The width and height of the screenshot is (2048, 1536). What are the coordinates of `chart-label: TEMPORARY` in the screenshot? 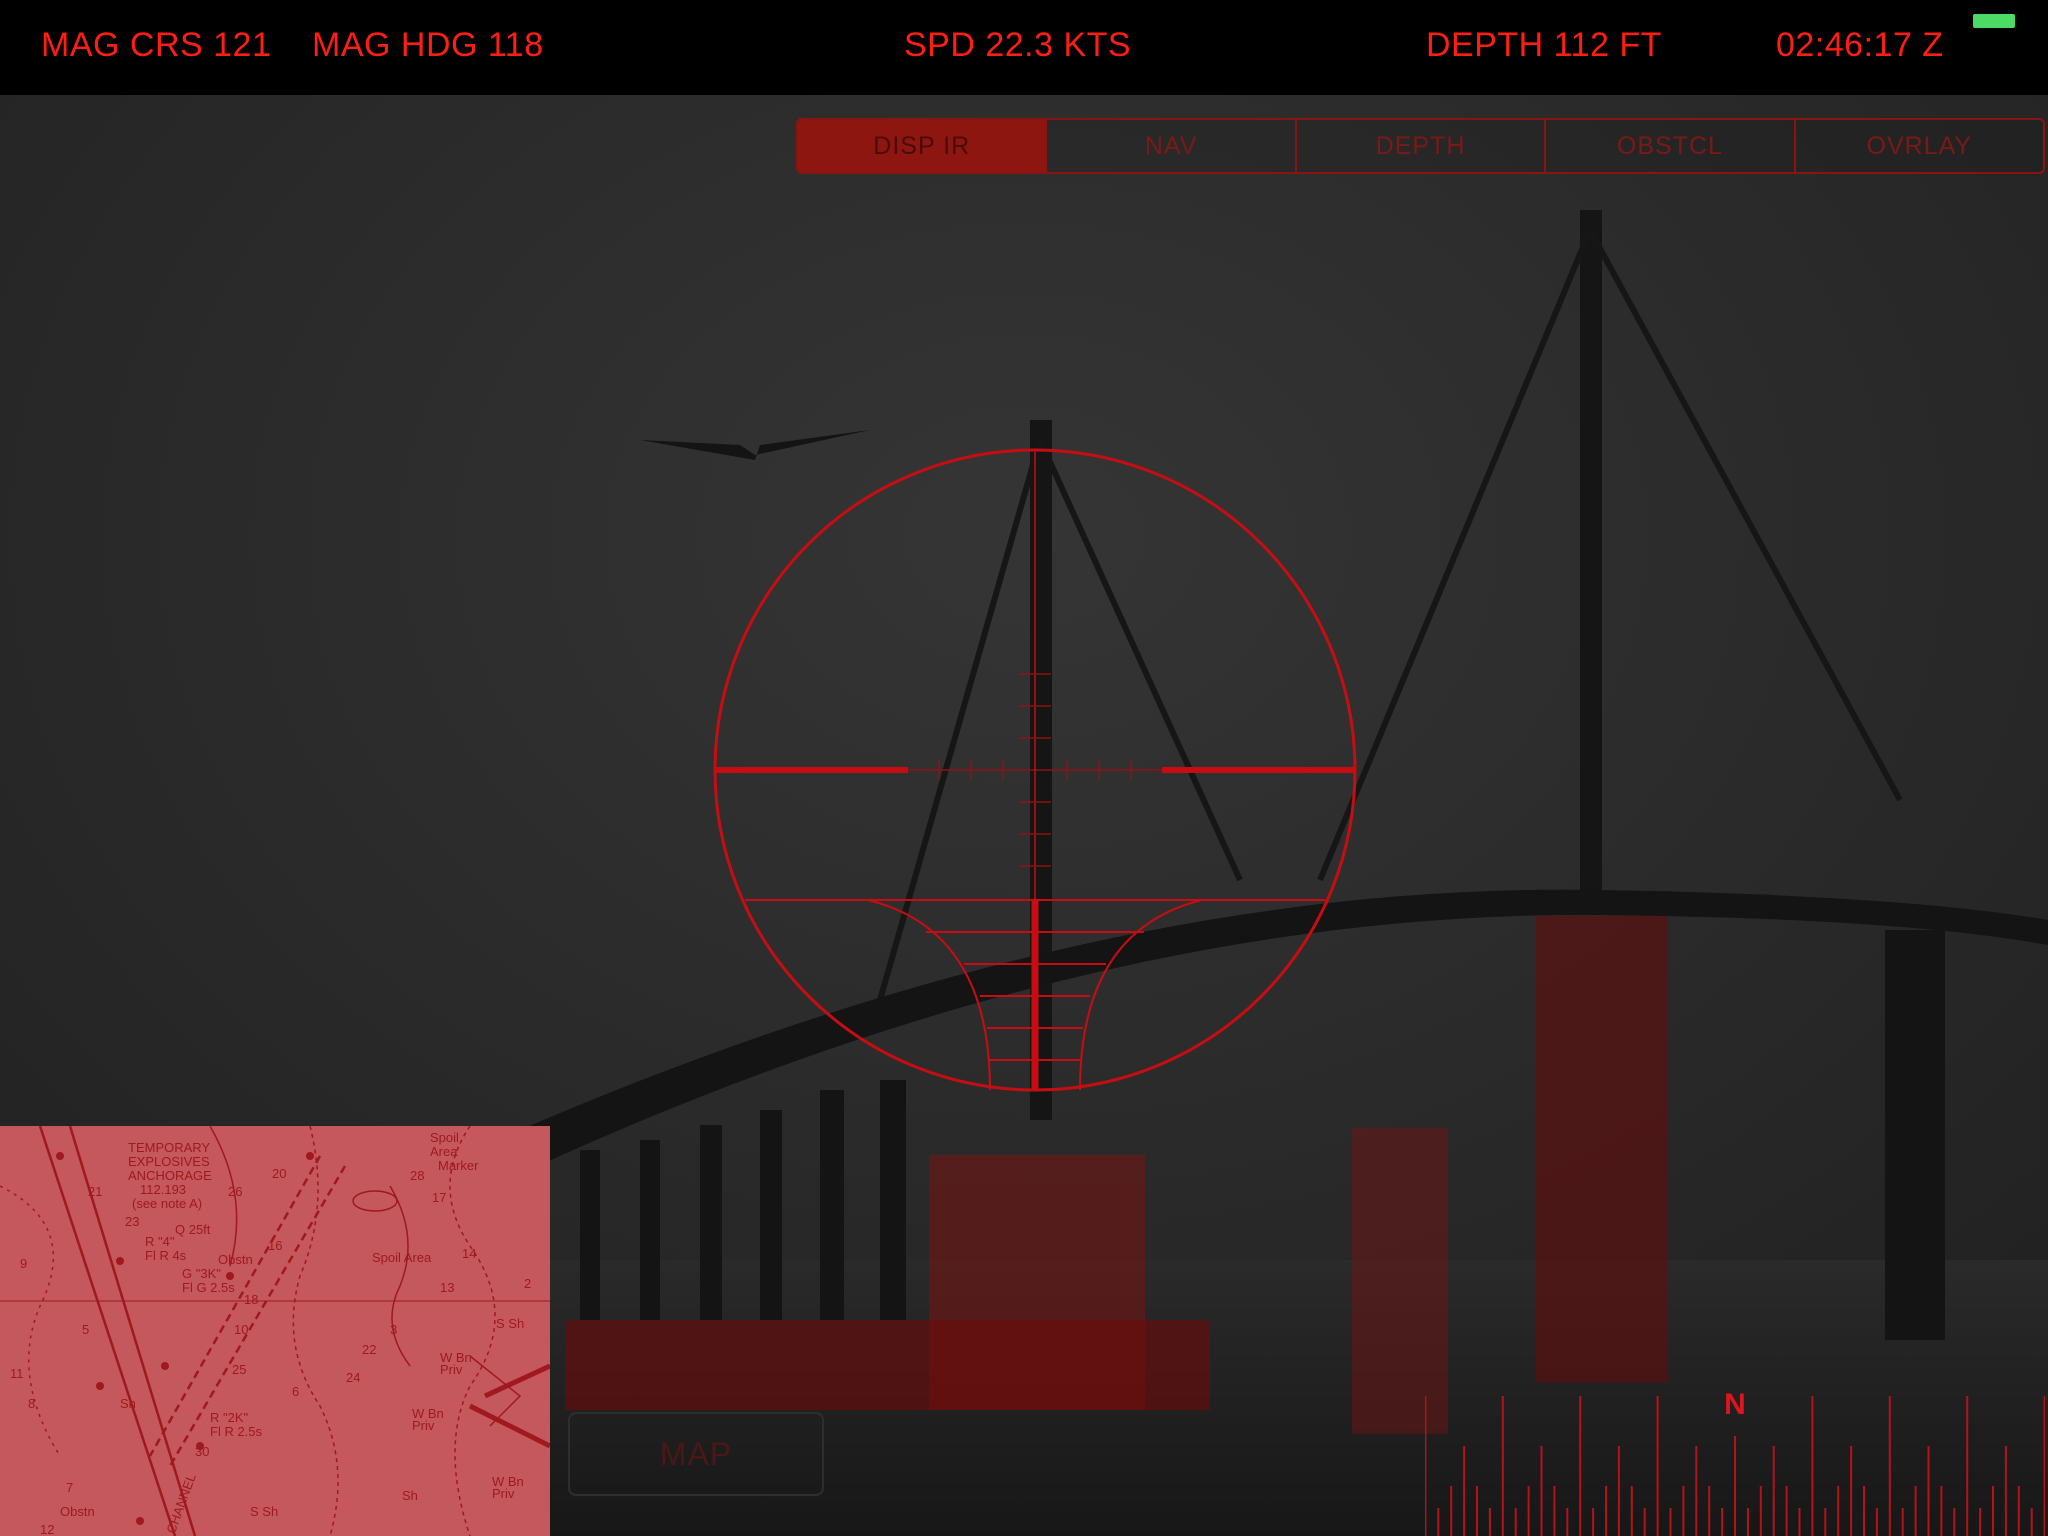 It's located at (169, 1147).